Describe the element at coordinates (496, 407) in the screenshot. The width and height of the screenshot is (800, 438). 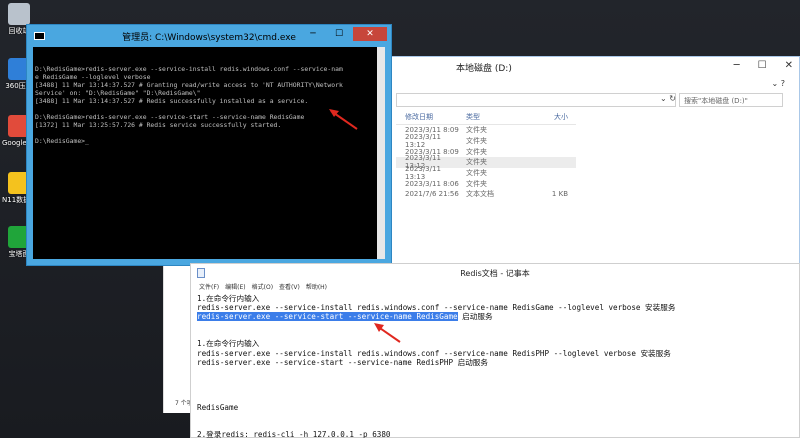
I see `text-line: RedisGame` at that location.